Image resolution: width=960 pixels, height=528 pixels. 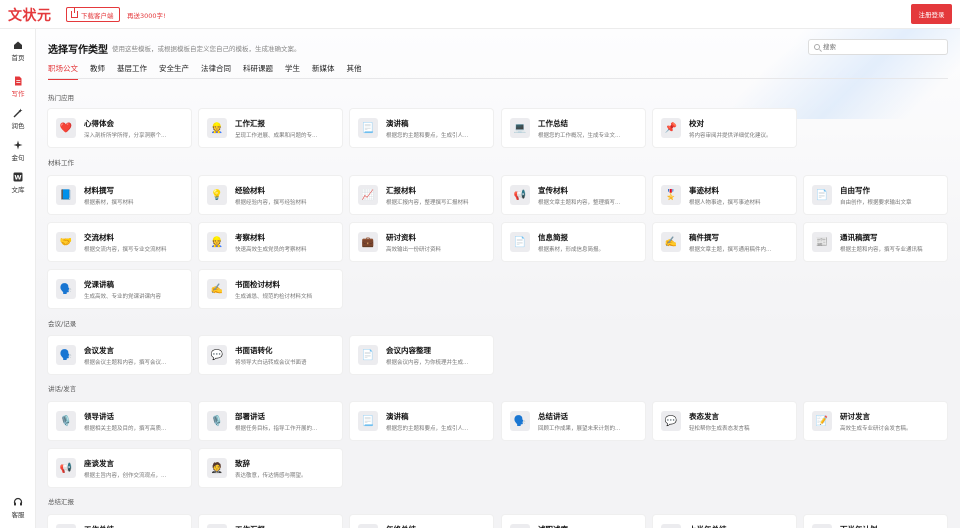 I want to click on nav-item-polish: 润色, so click(x=18, y=119).